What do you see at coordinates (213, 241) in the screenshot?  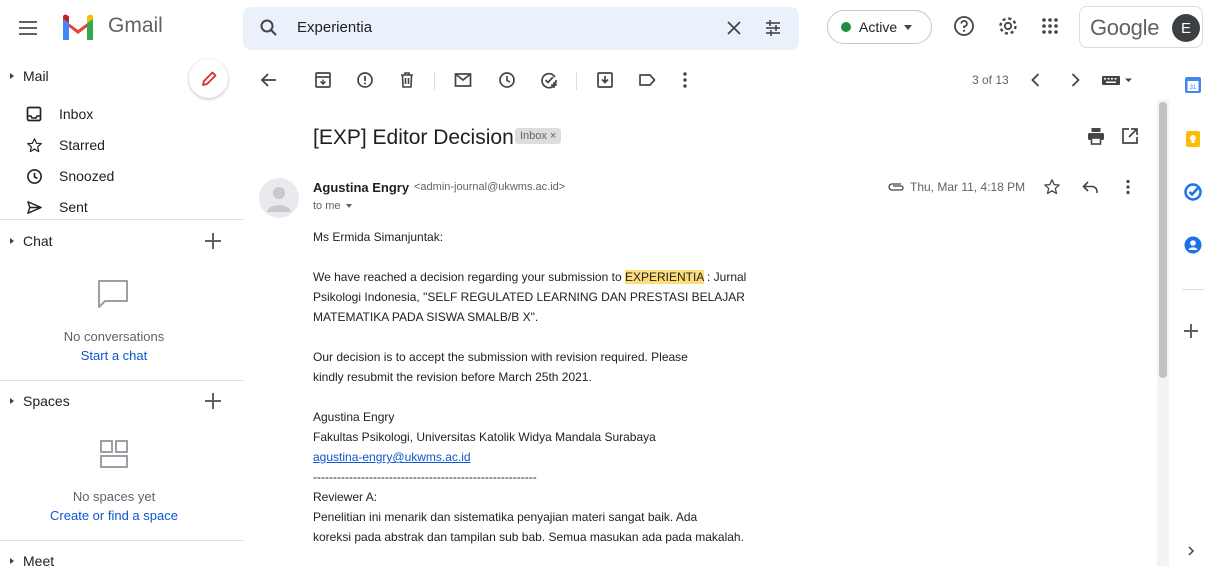 I see `new-chat-plus-icon` at bounding box center [213, 241].